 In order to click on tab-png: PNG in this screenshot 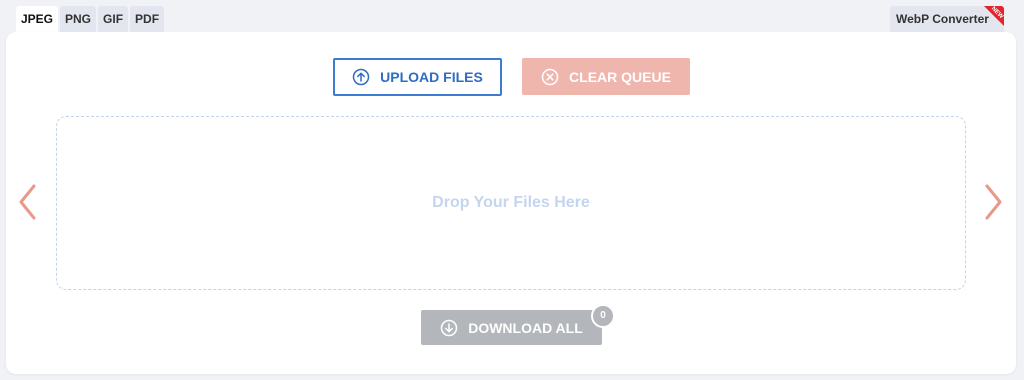, I will do `click(78, 19)`.